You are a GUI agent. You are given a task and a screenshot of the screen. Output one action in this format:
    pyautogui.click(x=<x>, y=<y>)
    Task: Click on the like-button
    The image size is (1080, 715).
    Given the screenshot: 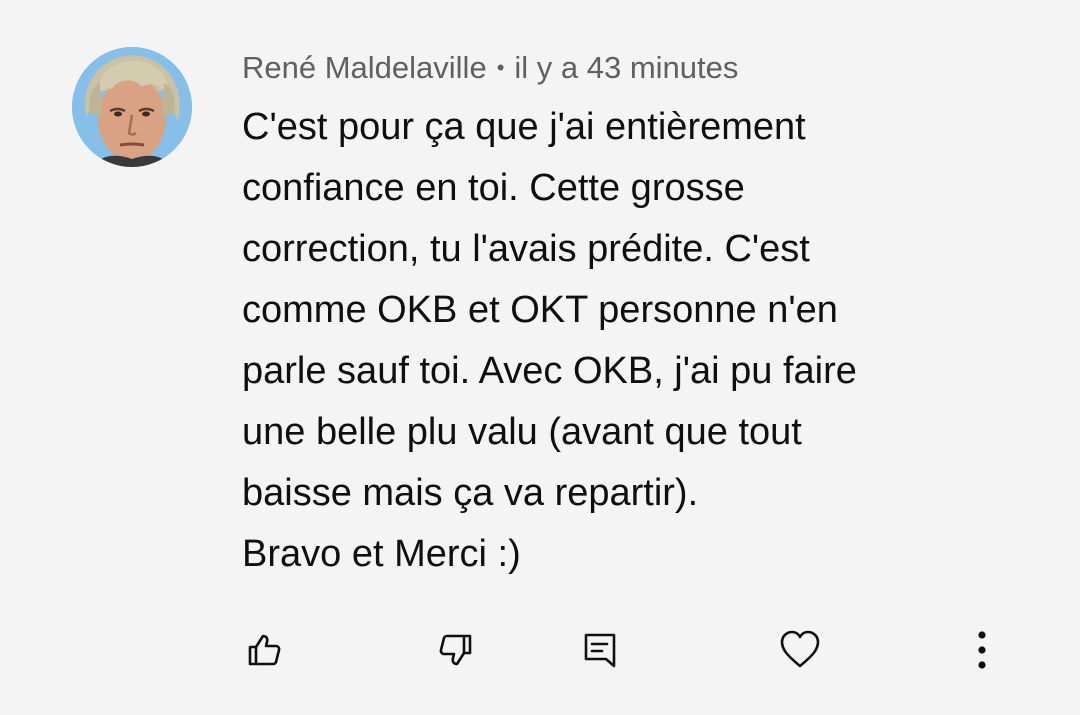 What is the action you would take?
    pyautogui.click(x=264, y=650)
    